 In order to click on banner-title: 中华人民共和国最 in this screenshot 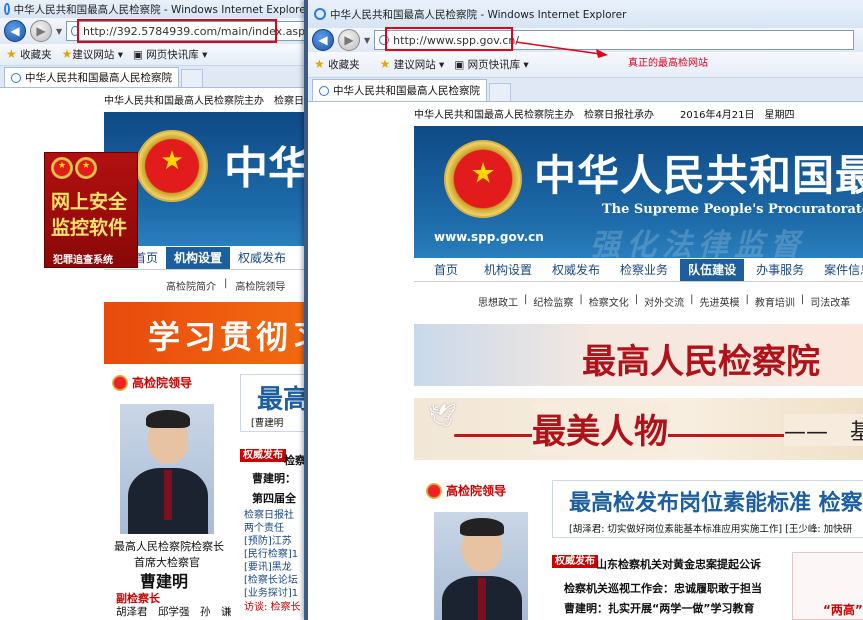, I will do `click(698, 175)`.